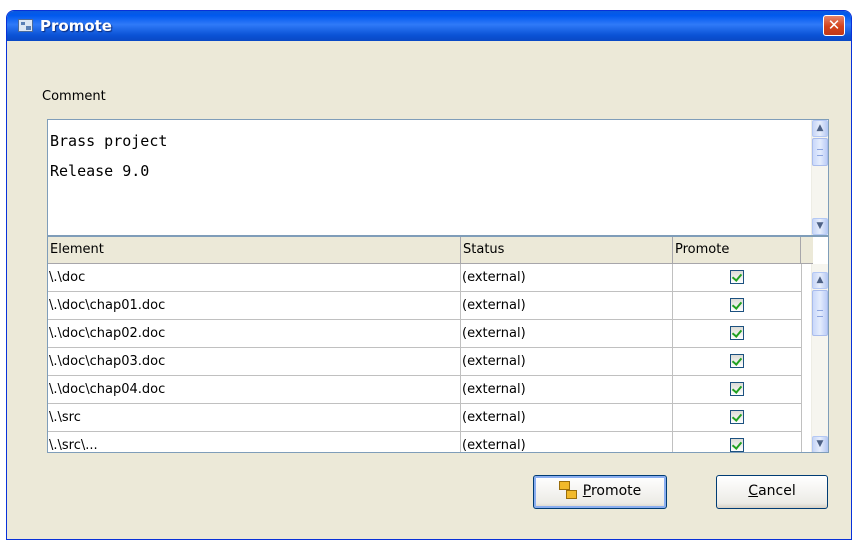 The image size is (854, 542). I want to click on table-row: \.\doc (external), so click(425, 278).